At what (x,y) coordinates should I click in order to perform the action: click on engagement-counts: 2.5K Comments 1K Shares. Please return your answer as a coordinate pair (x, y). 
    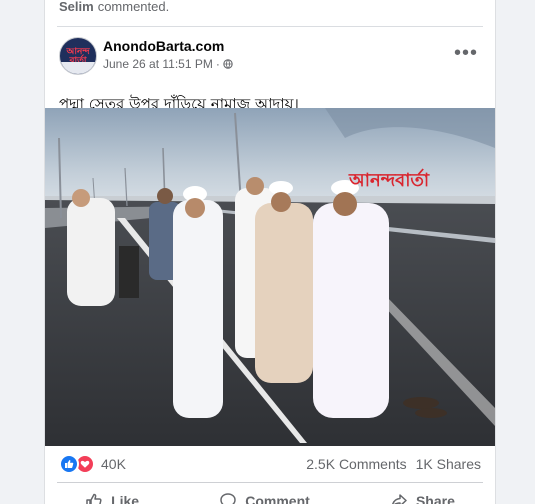
    Looking at the image, I should click on (393, 464).